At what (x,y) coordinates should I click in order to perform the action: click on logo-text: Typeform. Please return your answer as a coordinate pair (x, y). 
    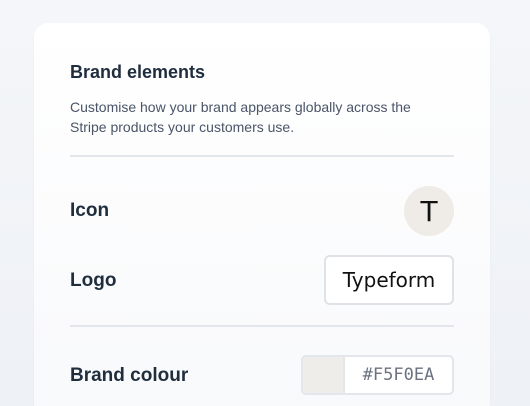
    Looking at the image, I should click on (389, 280).